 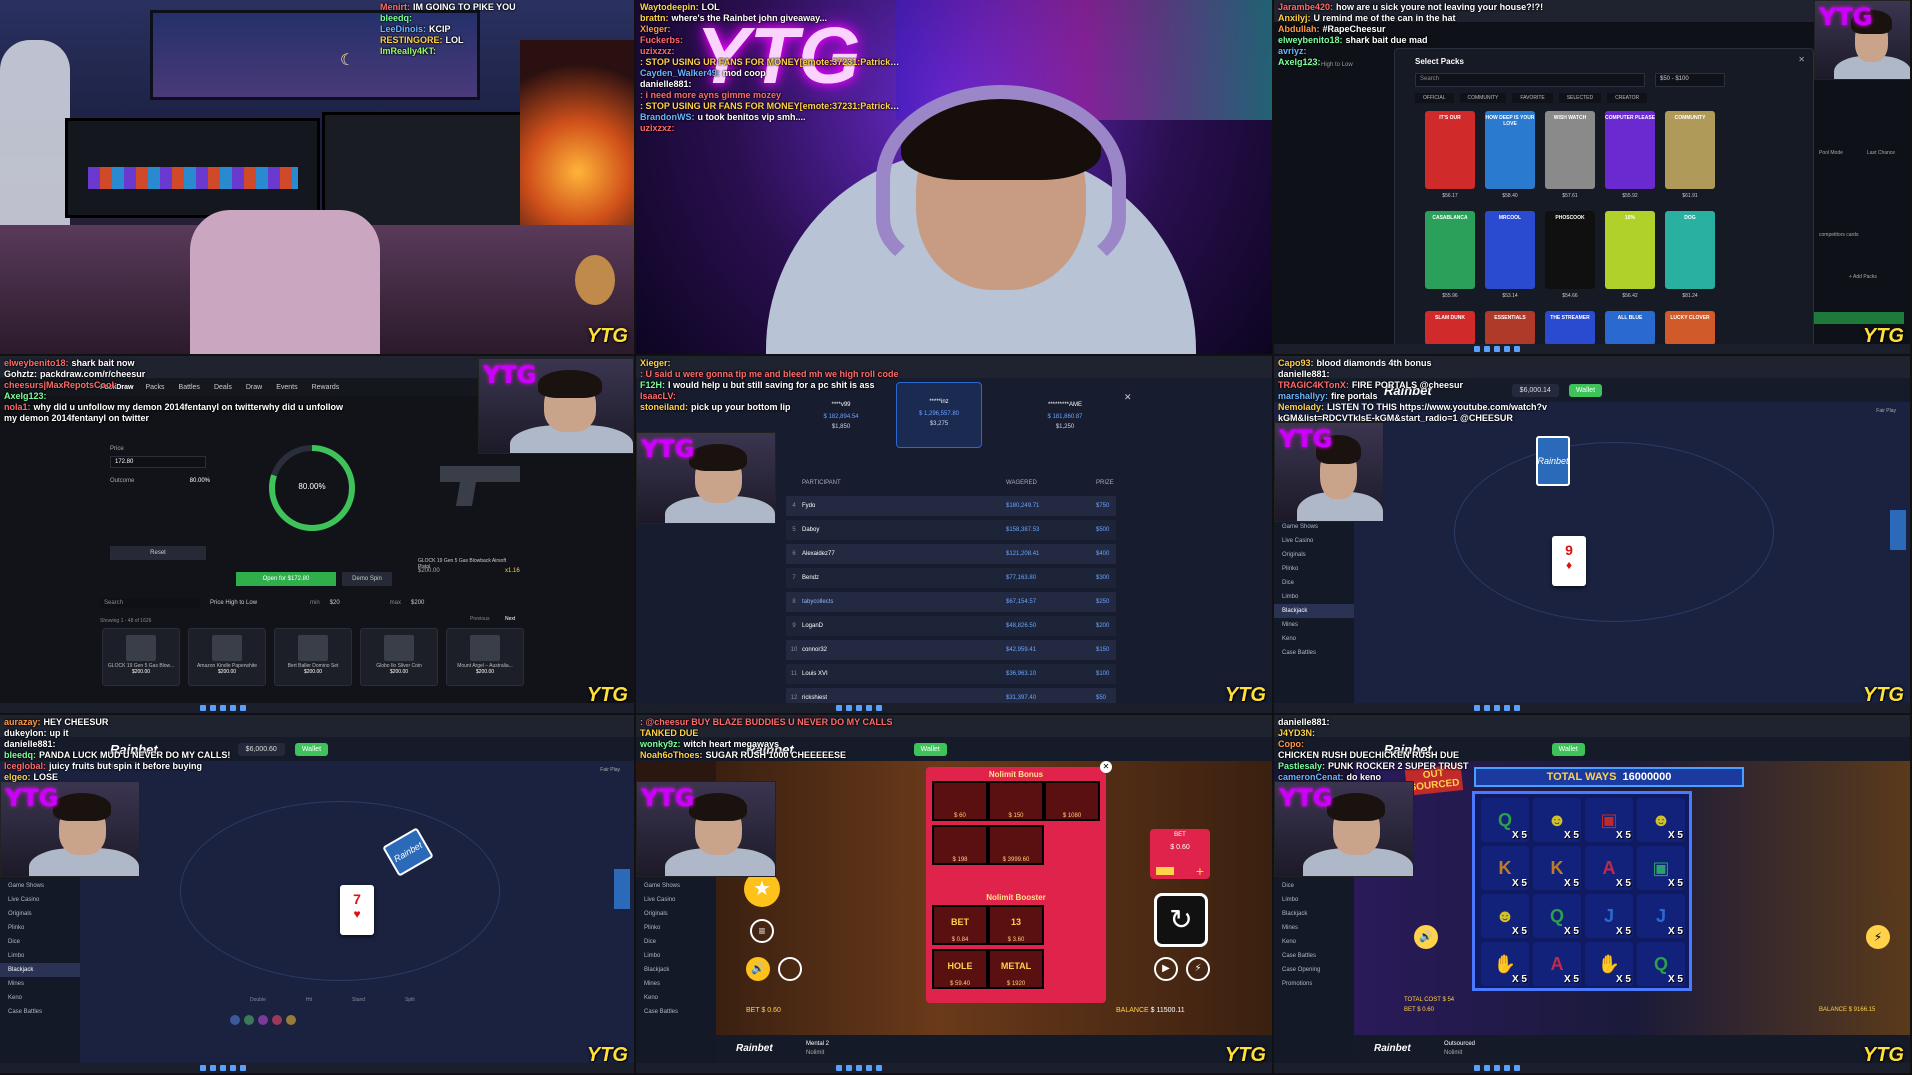 What do you see at coordinates (1311, 777) in the screenshot?
I see `chat-username: cameronCenat:` at bounding box center [1311, 777].